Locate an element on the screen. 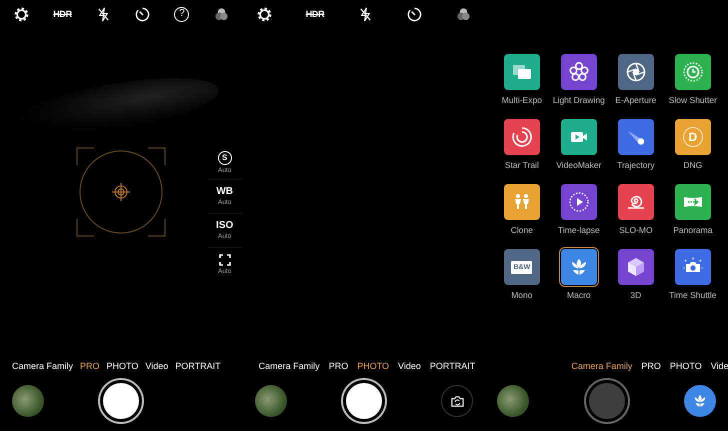 This screenshot has width=728, height=431. switch-camera-button is located at coordinates (457, 401).